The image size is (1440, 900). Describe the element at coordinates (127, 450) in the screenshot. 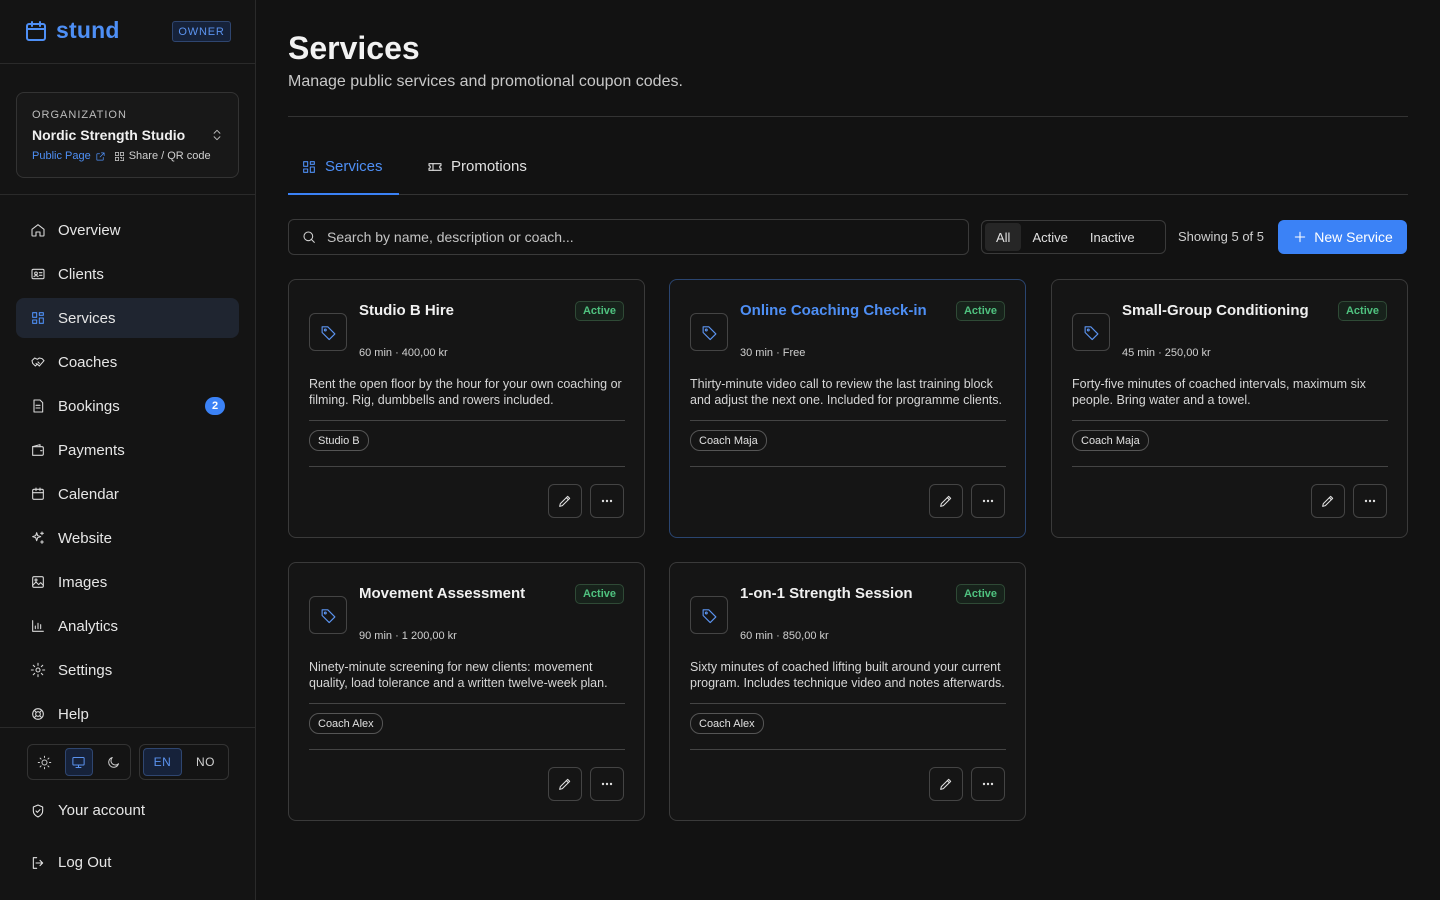

I see `sidebar-item-payments: Payments` at that location.